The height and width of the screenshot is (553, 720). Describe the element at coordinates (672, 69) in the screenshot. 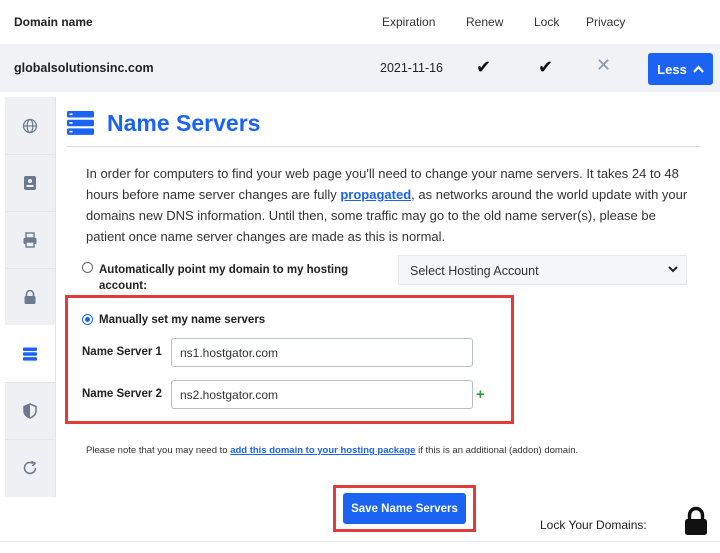

I see `less-label: Less` at that location.